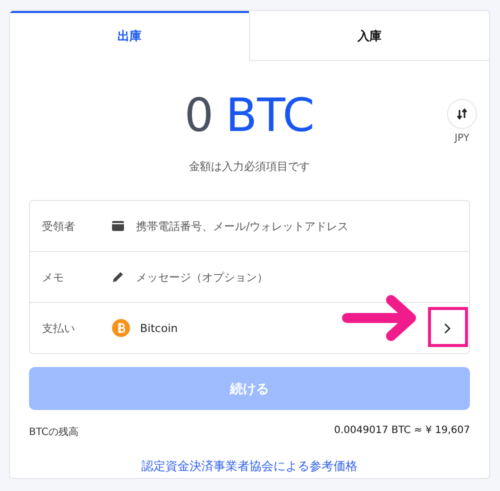 The image size is (500, 491). What do you see at coordinates (121, 328) in the screenshot?
I see `bitcoin-coin-icon` at bounding box center [121, 328].